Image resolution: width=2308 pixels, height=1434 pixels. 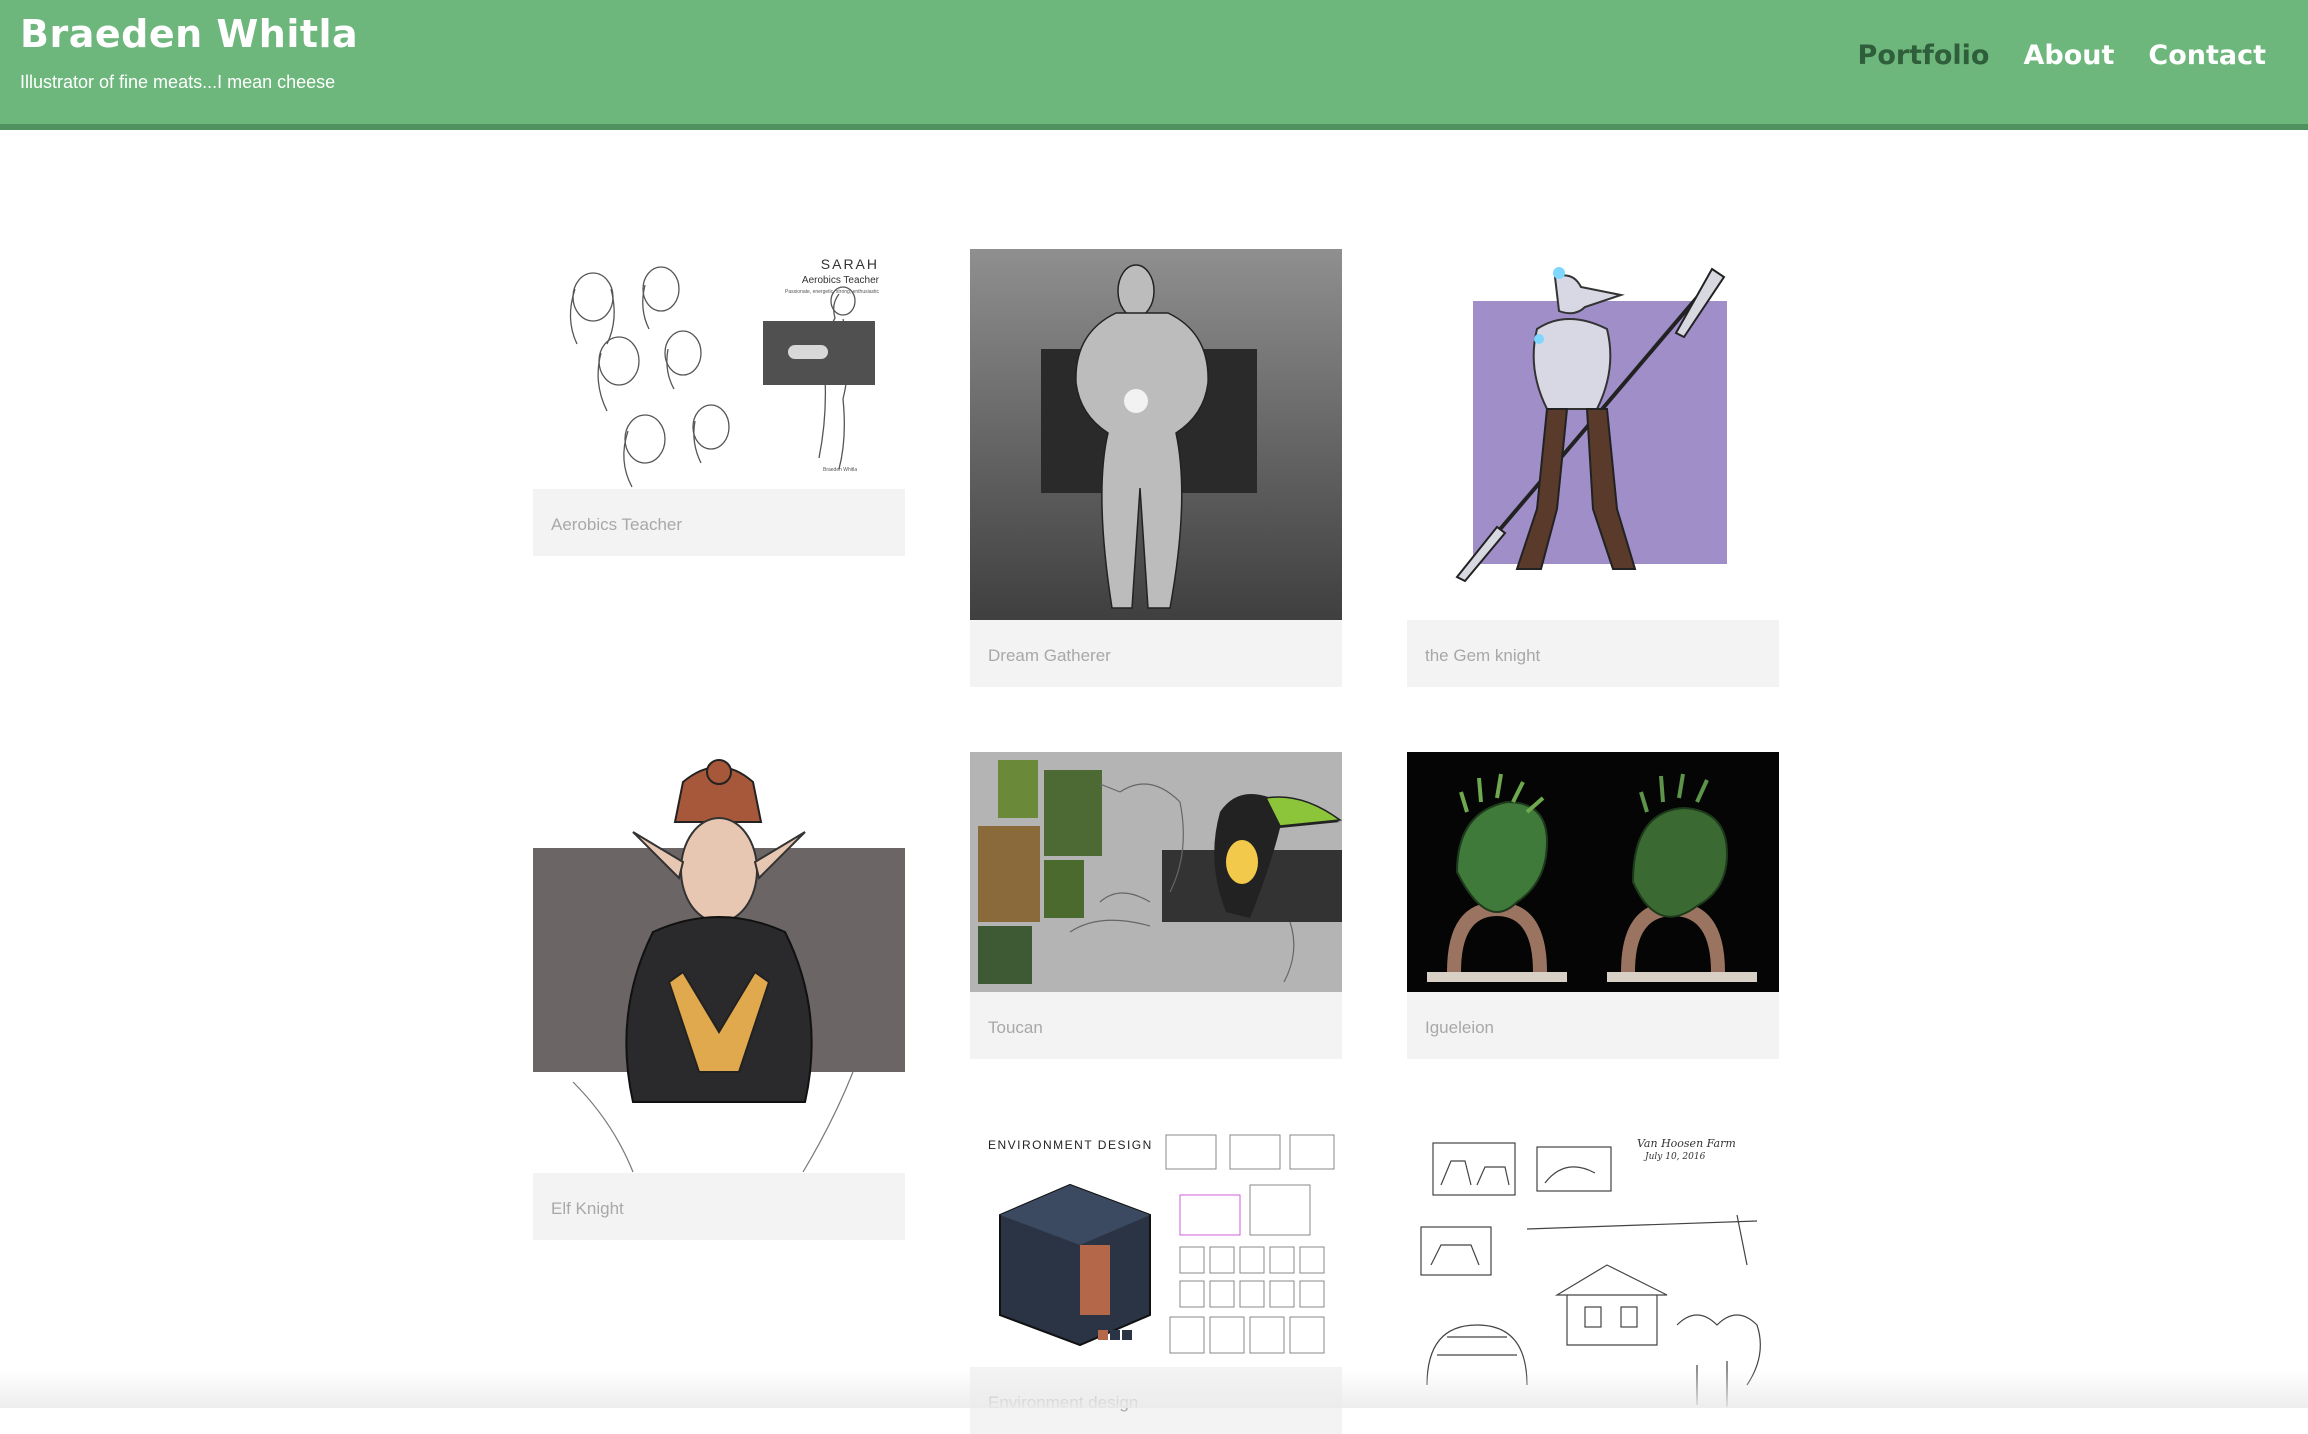 What do you see at coordinates (841, 280) in the screenshot?
I see `art-text-role: Aerobics Teacher` at bounding box center [841, 280].